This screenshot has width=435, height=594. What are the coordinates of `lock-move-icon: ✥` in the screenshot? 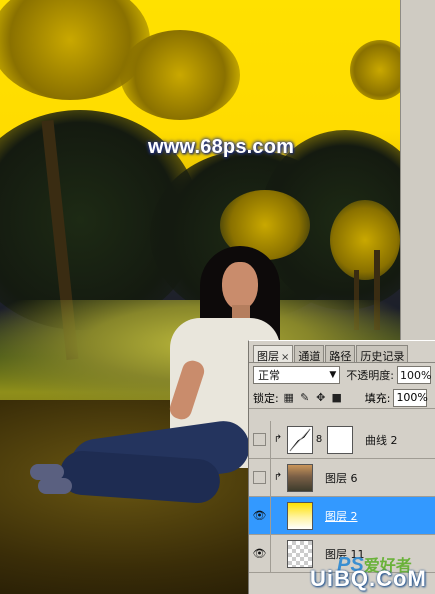 It's located at (321, 397).